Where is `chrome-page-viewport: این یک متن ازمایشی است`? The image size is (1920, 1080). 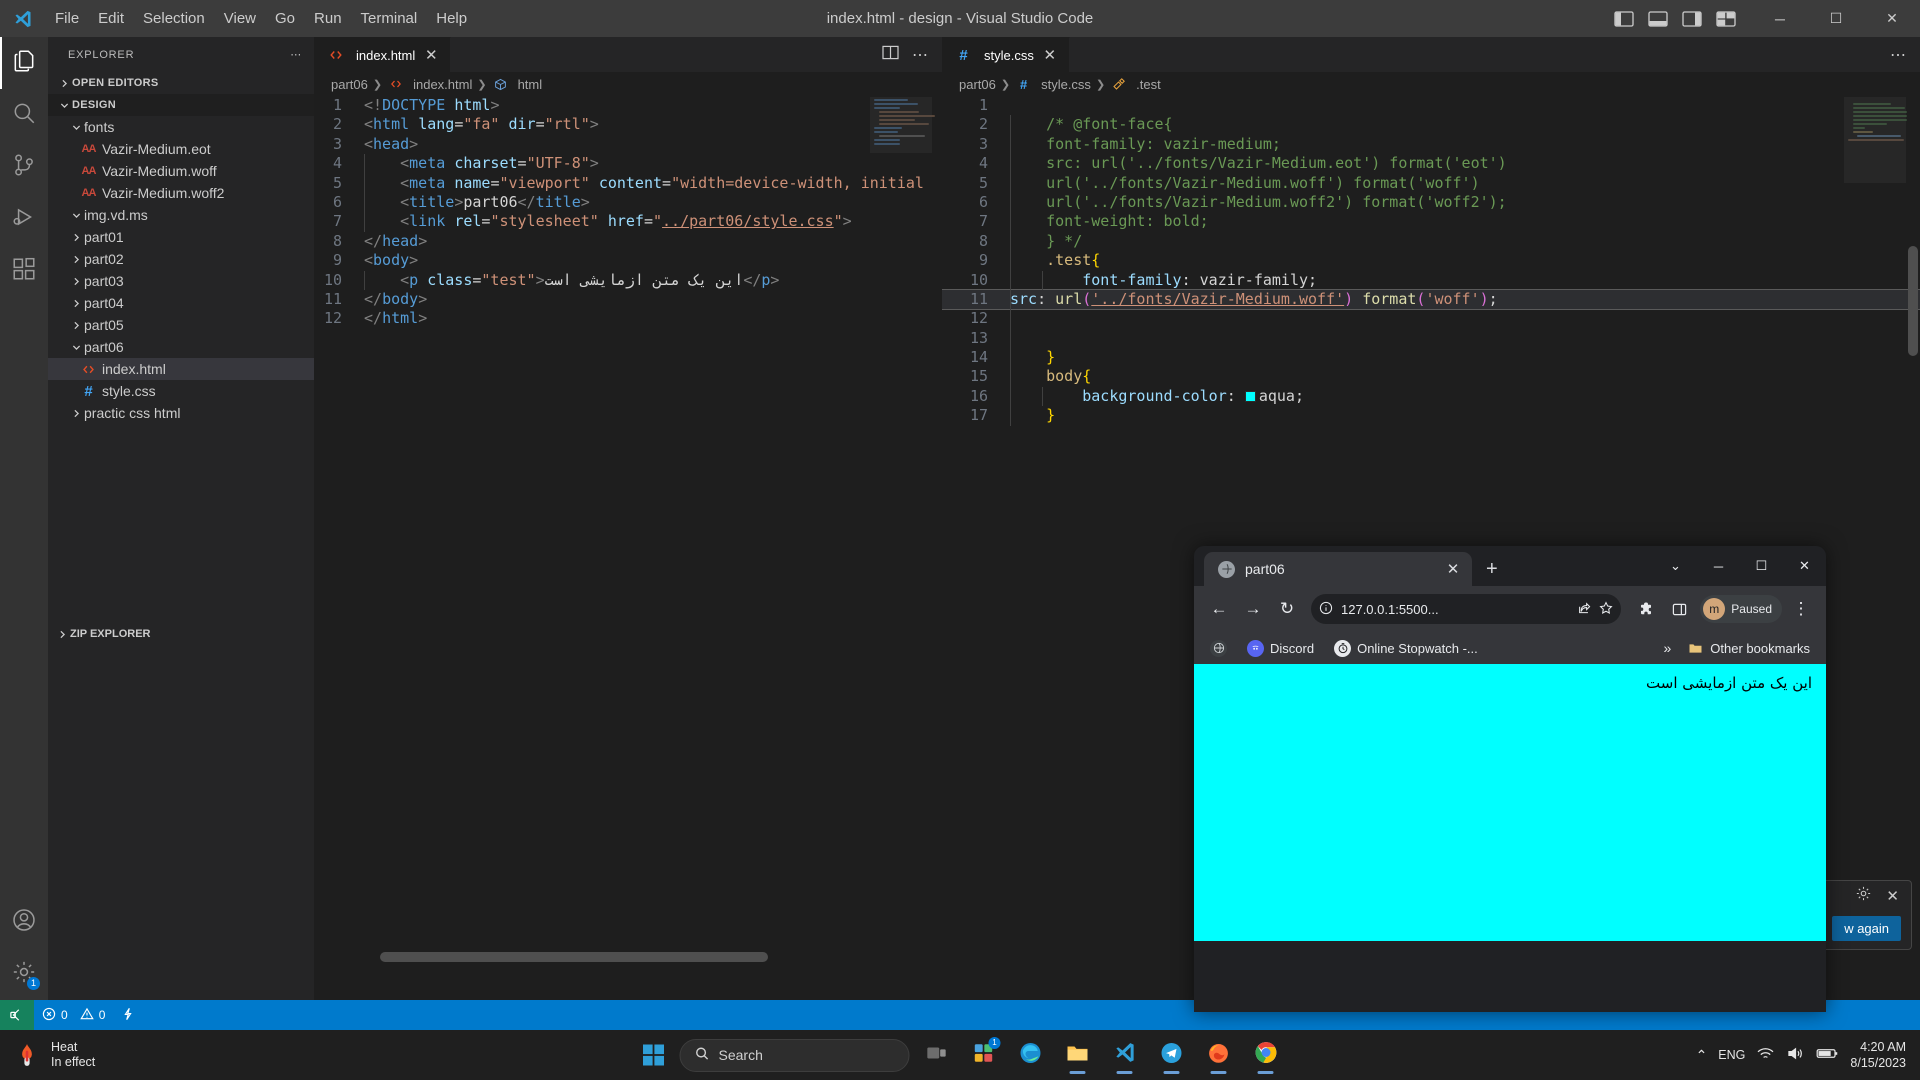 chrome-page-viewport: این یک متن ازمایشی است is located at coordinates (1510, 802).